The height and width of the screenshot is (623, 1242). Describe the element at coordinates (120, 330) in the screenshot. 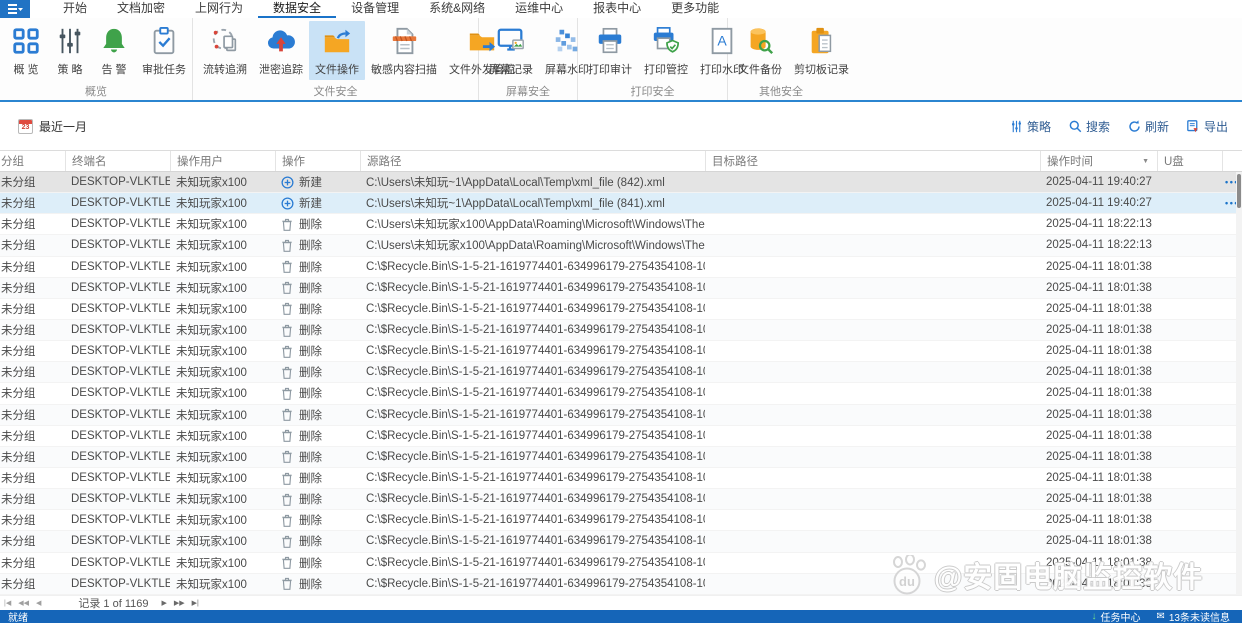

I see `cell-terminal: DESKTOP-VLKTLE1` at that location.